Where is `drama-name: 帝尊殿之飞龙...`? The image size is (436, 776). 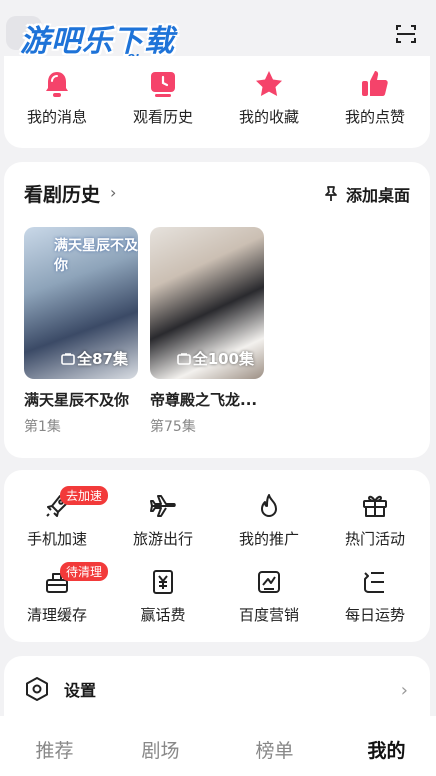
drama-name: 帝尊殿之飞龙... is located at coordinates (204, 400).